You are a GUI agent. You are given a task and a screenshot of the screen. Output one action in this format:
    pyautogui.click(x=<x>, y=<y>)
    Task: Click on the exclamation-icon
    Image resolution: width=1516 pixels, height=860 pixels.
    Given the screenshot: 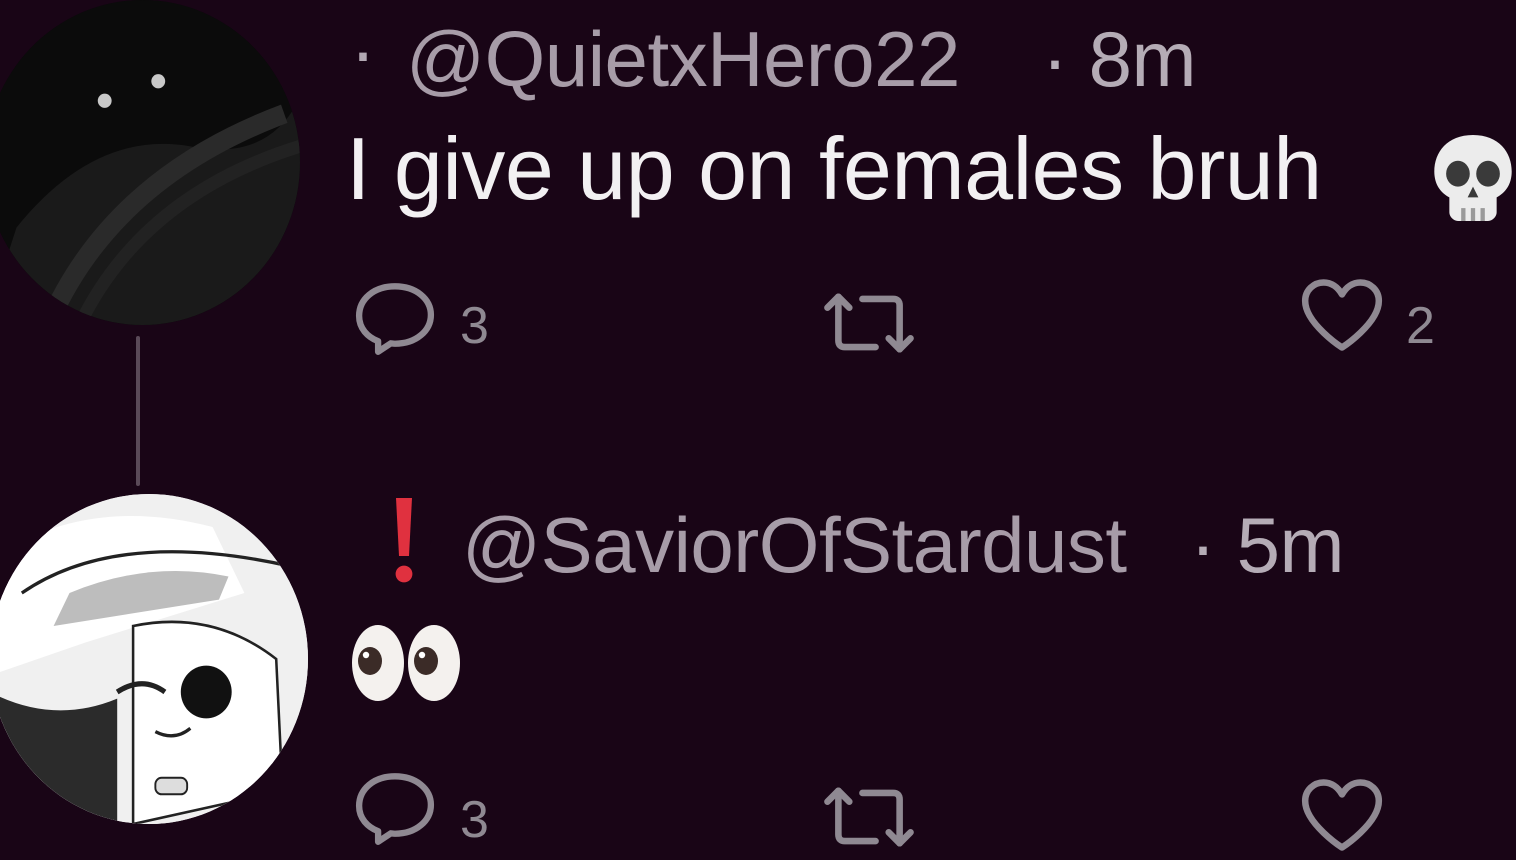 What is the action you would take?
    pyautogui.click(x=404, y=540)
    